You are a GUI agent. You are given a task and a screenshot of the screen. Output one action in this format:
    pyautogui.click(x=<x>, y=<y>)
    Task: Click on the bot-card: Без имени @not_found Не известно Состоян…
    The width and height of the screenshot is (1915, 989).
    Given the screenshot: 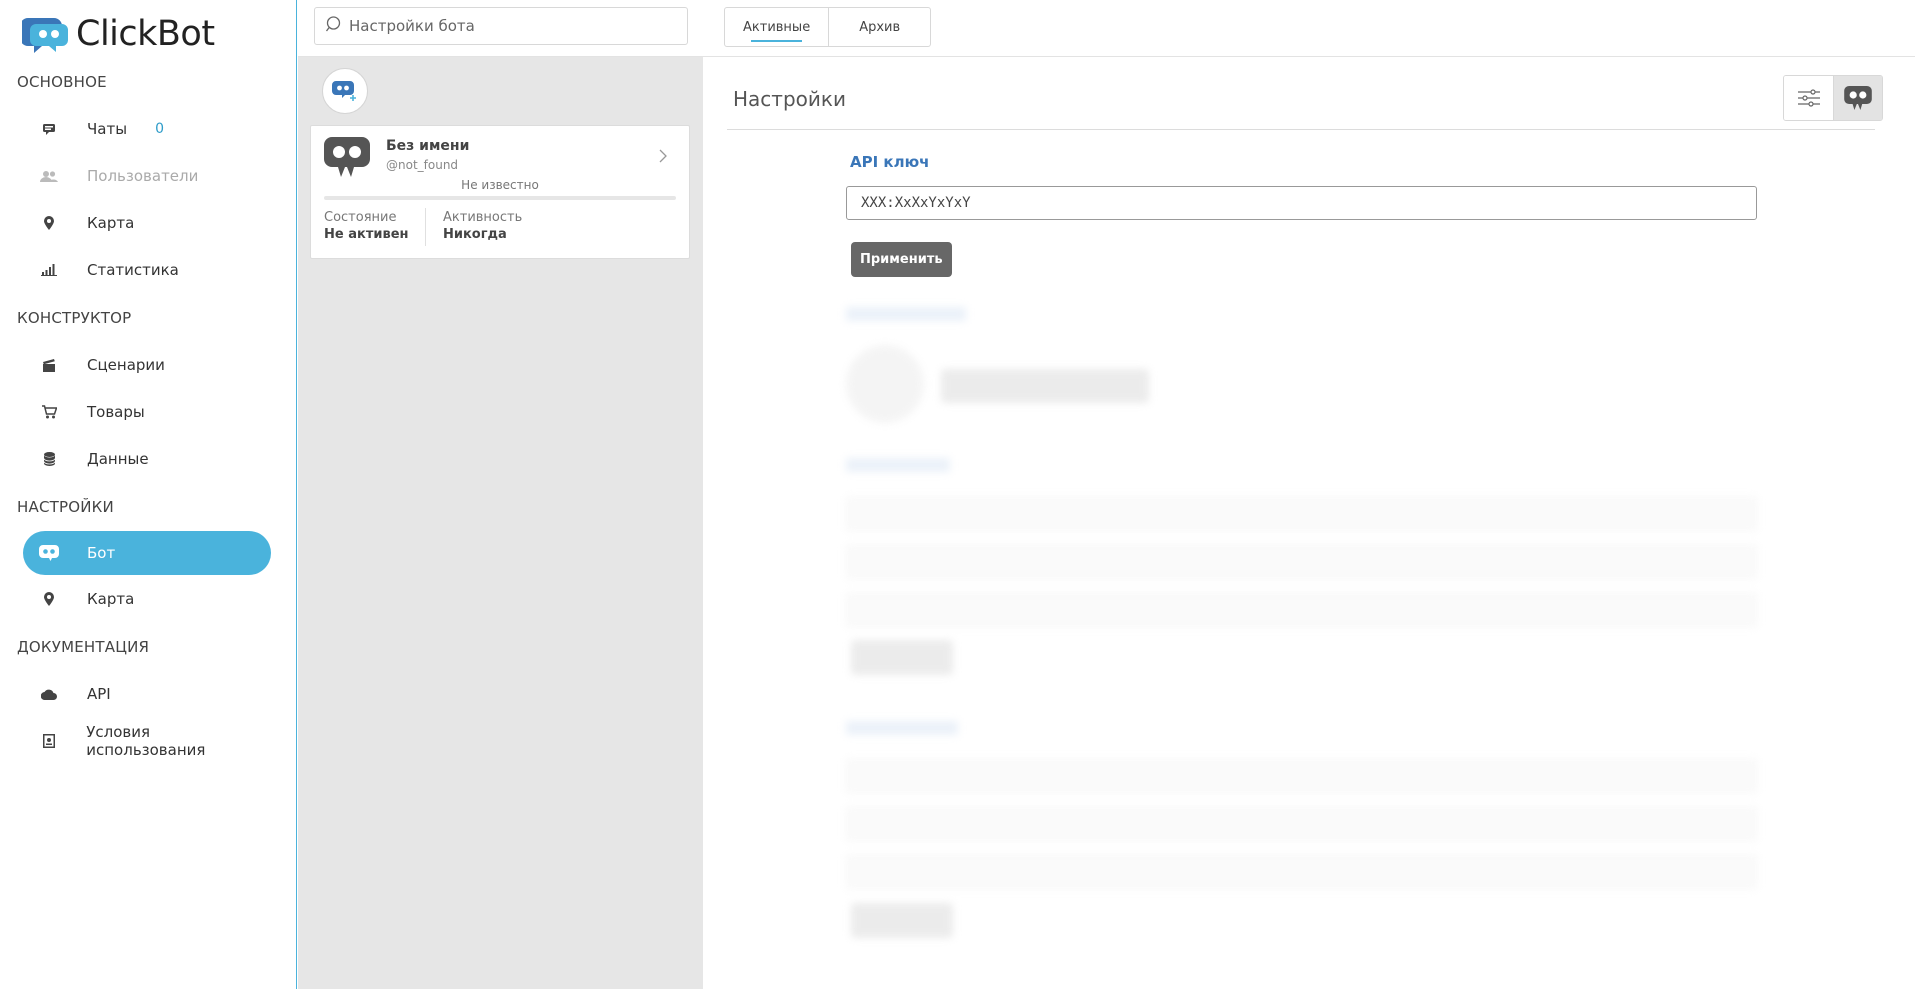 What is the action you would take?
    pyautogui.click(x=500, y=192)
    